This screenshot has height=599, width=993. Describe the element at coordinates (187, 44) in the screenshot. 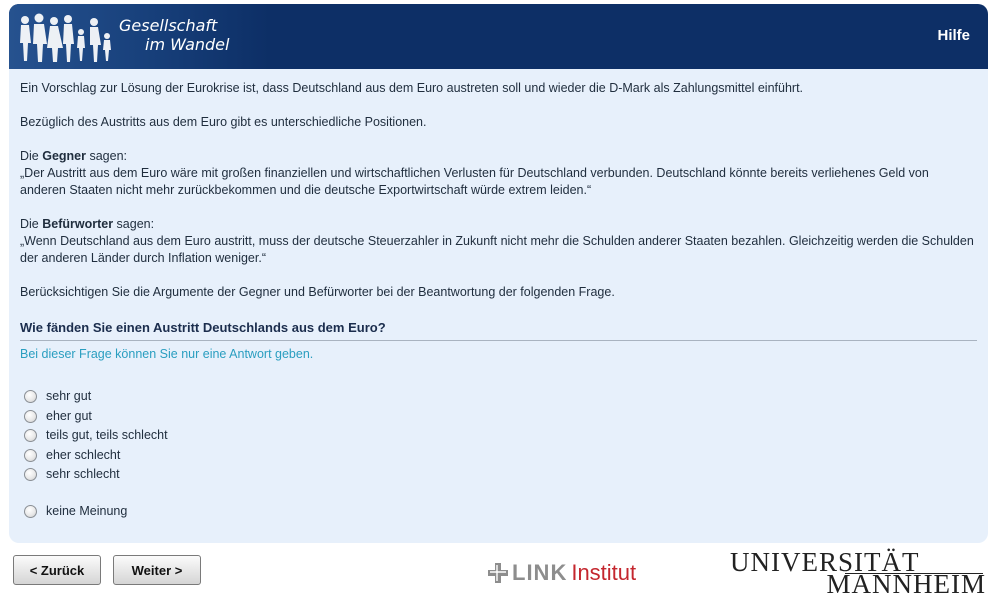

I see `logo-line-2: im Wandel` at that location.